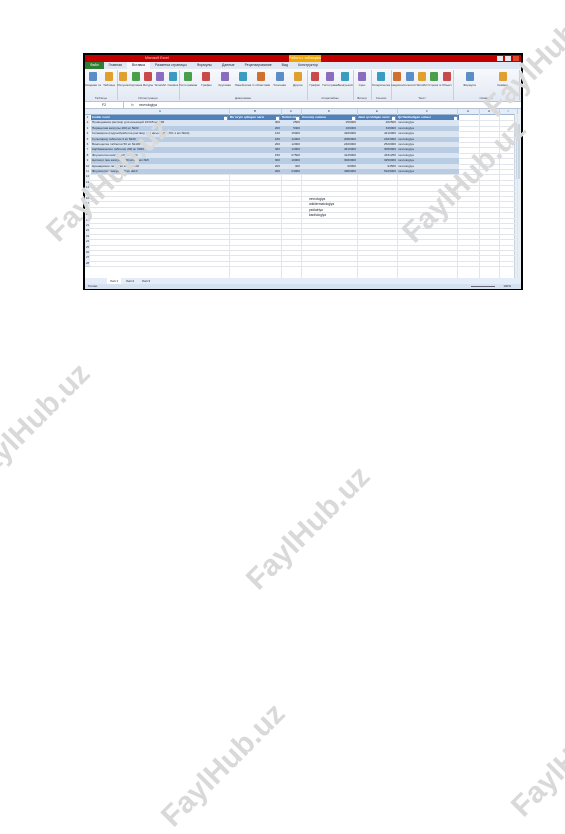  What do you see at coordinates (225, 85) in the screenshot?
I see `ribbon-button-label: Круговая` at bounding box center [225, 85].